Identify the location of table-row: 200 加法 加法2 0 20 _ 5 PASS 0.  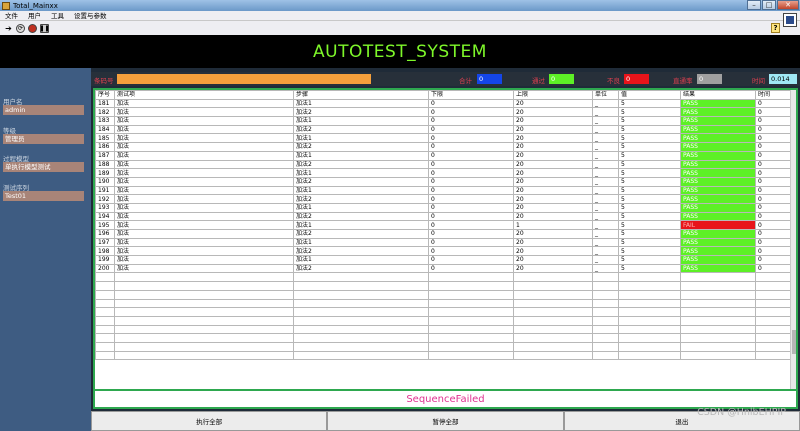
(444, 268).